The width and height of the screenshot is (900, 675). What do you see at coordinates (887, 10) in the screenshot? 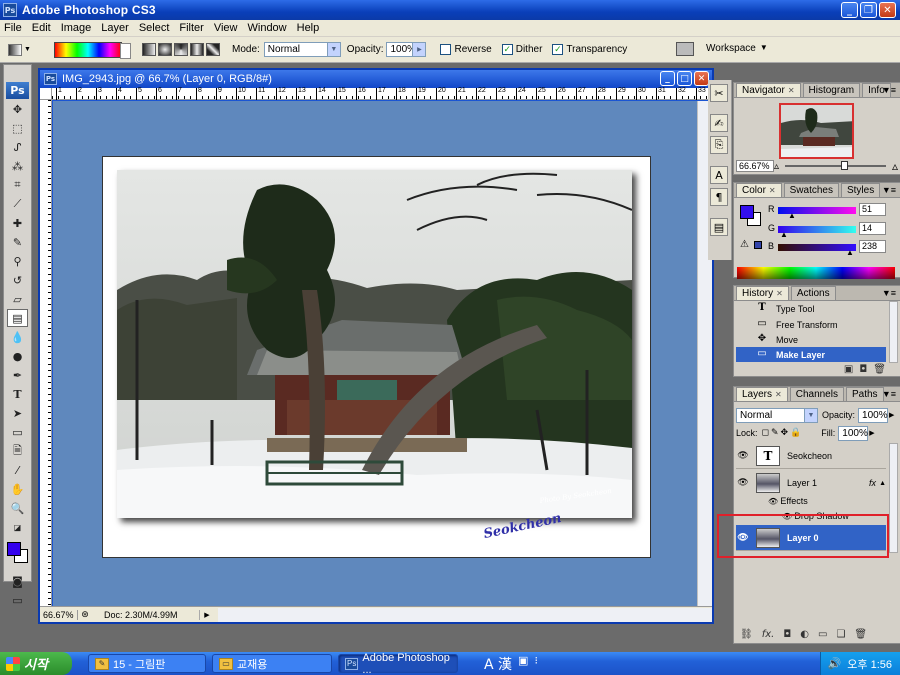
I see `close-button: ✕` at bounding box center [887, 10].